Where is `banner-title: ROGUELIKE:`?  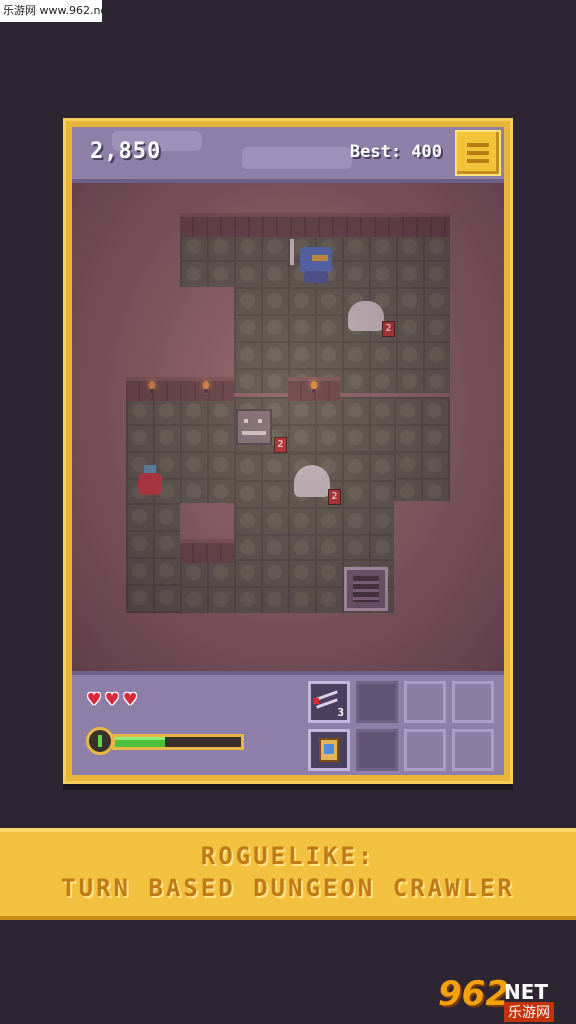 banner-title: ROGUELIKE: is located at coordinates (288, 856).